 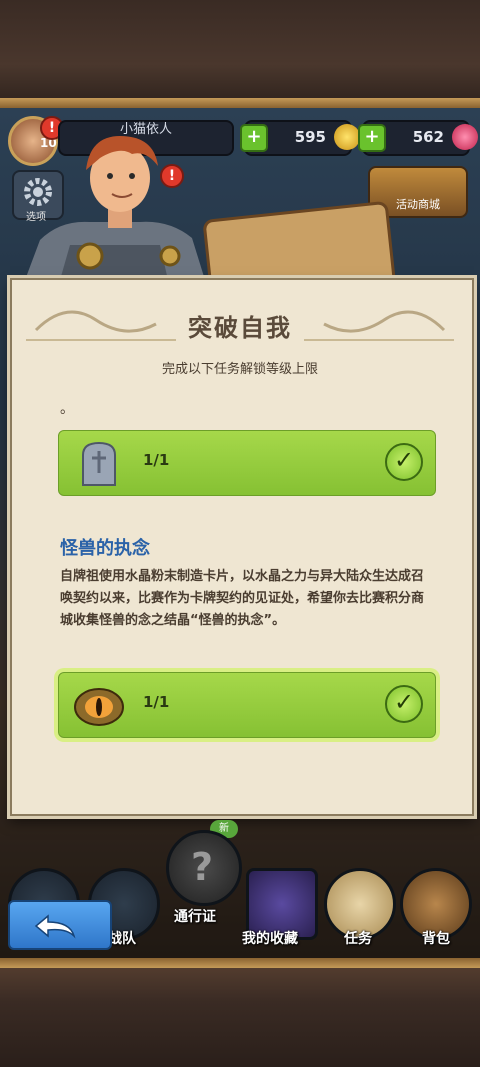 What do you see at coordinates (99, 707) in the screenshot?
I see `monster-eye-icon` at bounding box center [99, 707].